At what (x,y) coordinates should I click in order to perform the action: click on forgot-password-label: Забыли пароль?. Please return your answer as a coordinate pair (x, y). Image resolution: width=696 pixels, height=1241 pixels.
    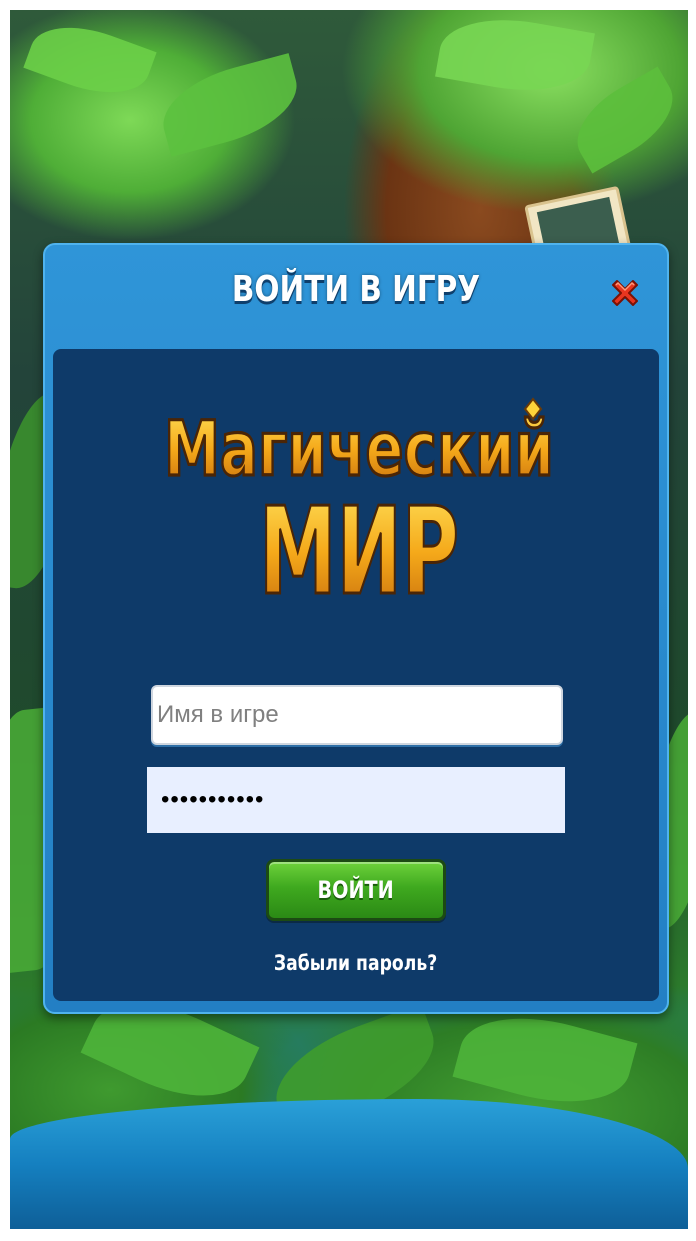
    Looking at the image, I should click on (356, 963).